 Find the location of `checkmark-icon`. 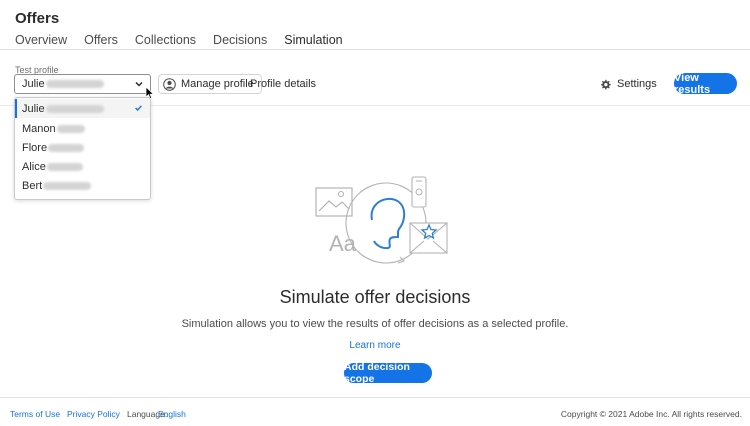

checkmark-icon is located at coordinates (138, 108).